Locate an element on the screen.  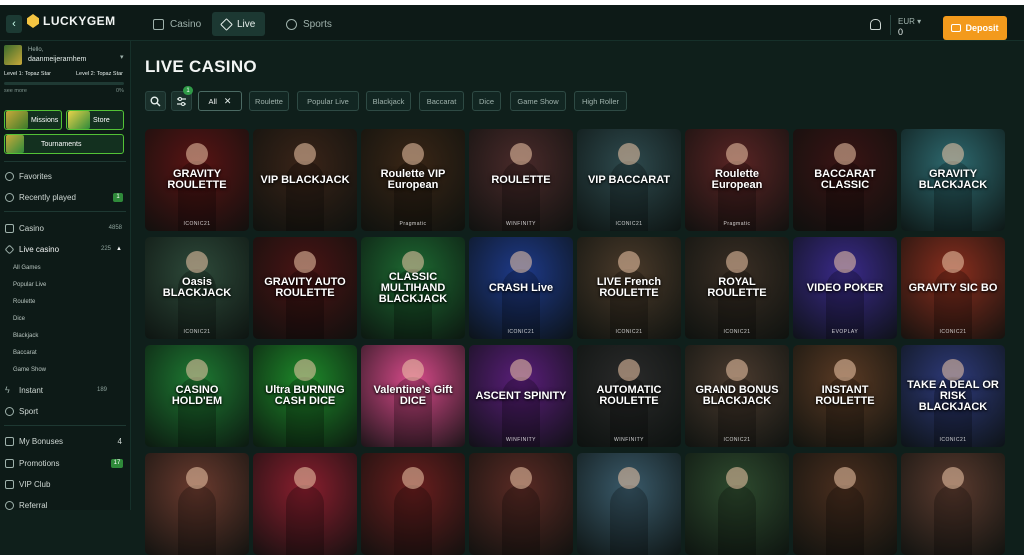
chip-game-show: Game Show is located at coordinates (538, 101).